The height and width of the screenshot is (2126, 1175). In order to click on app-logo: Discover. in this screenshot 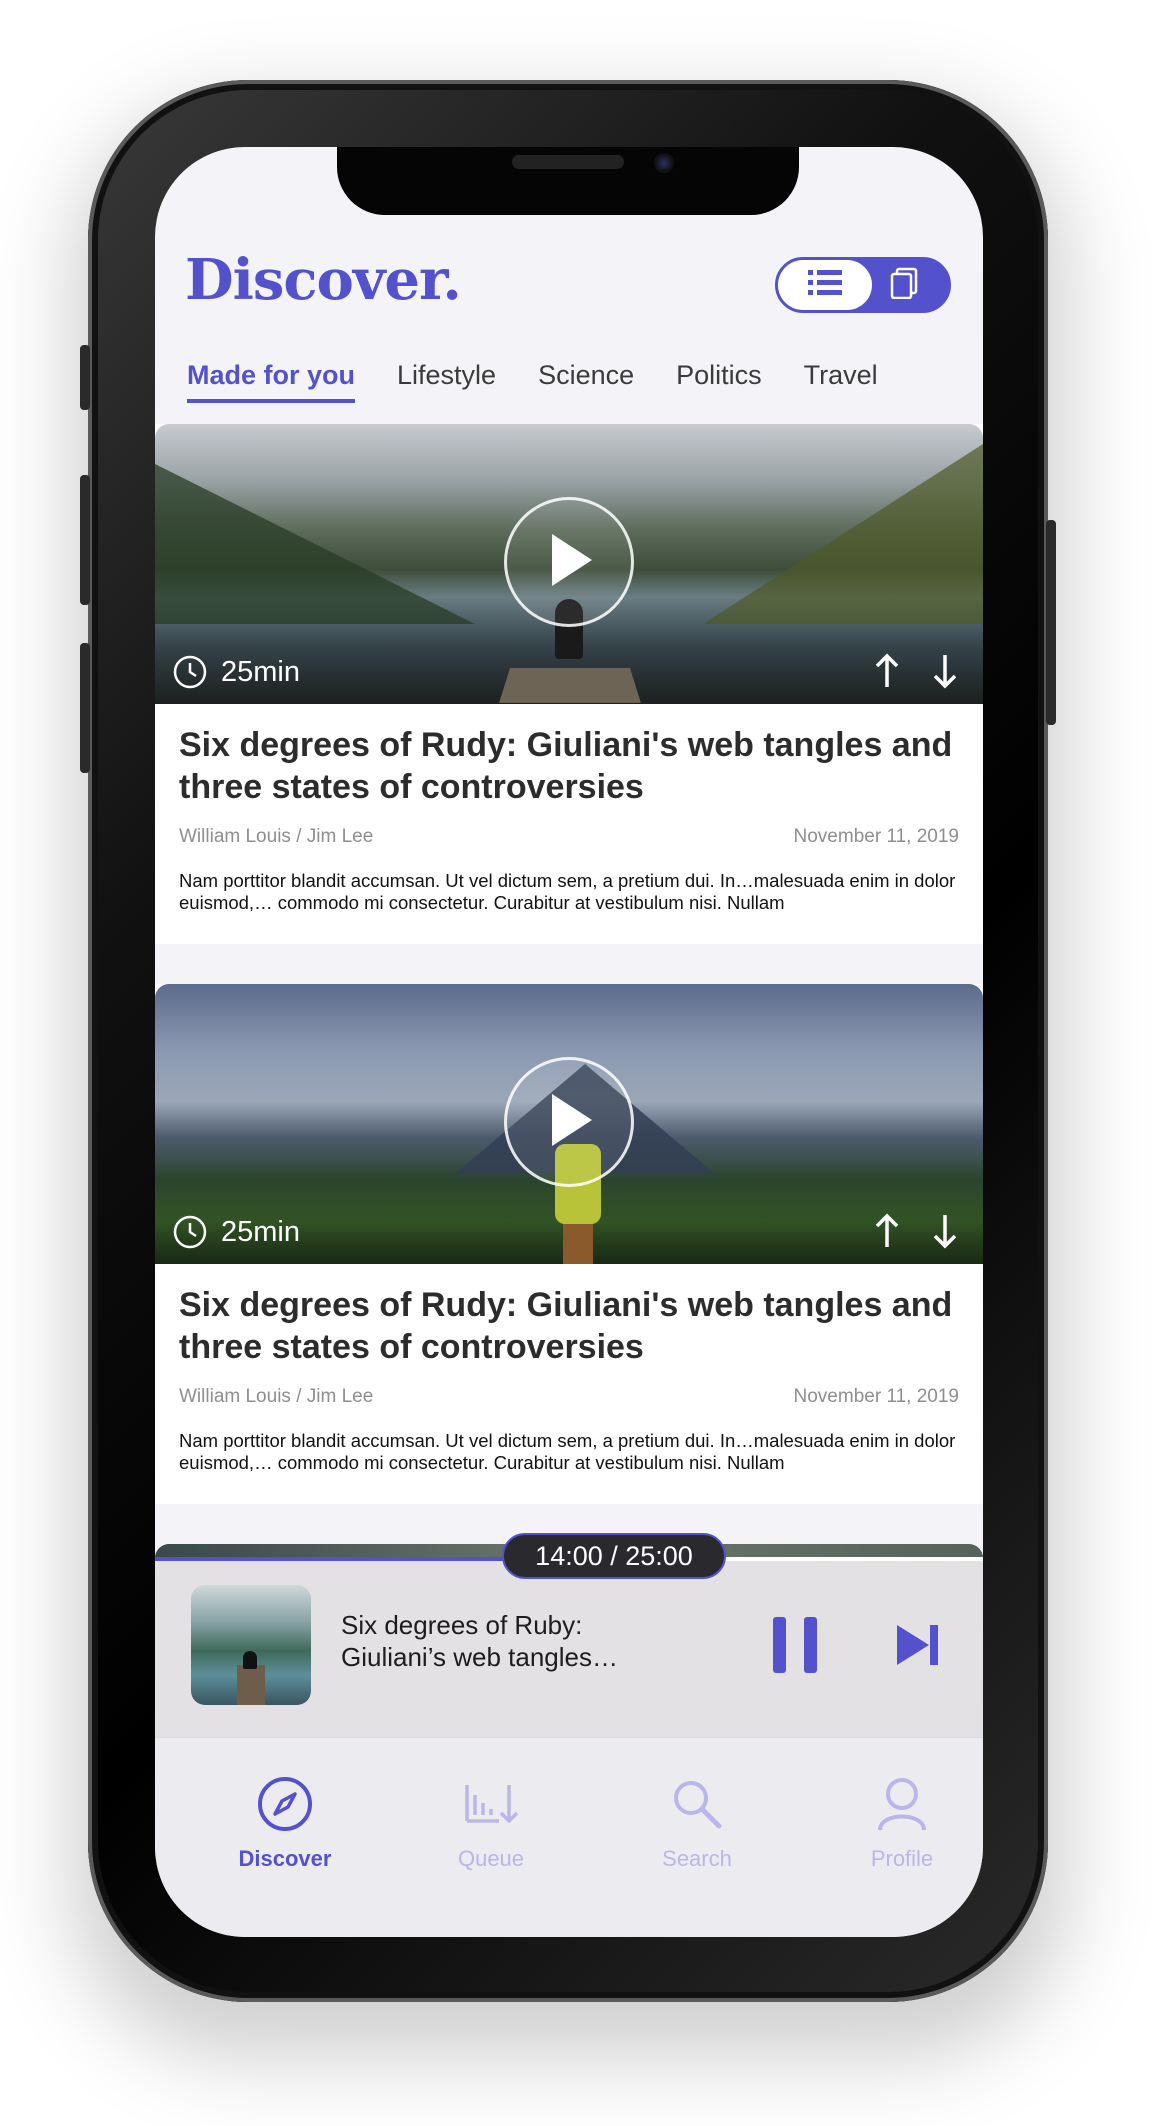, I will do `click(323, 280)`.